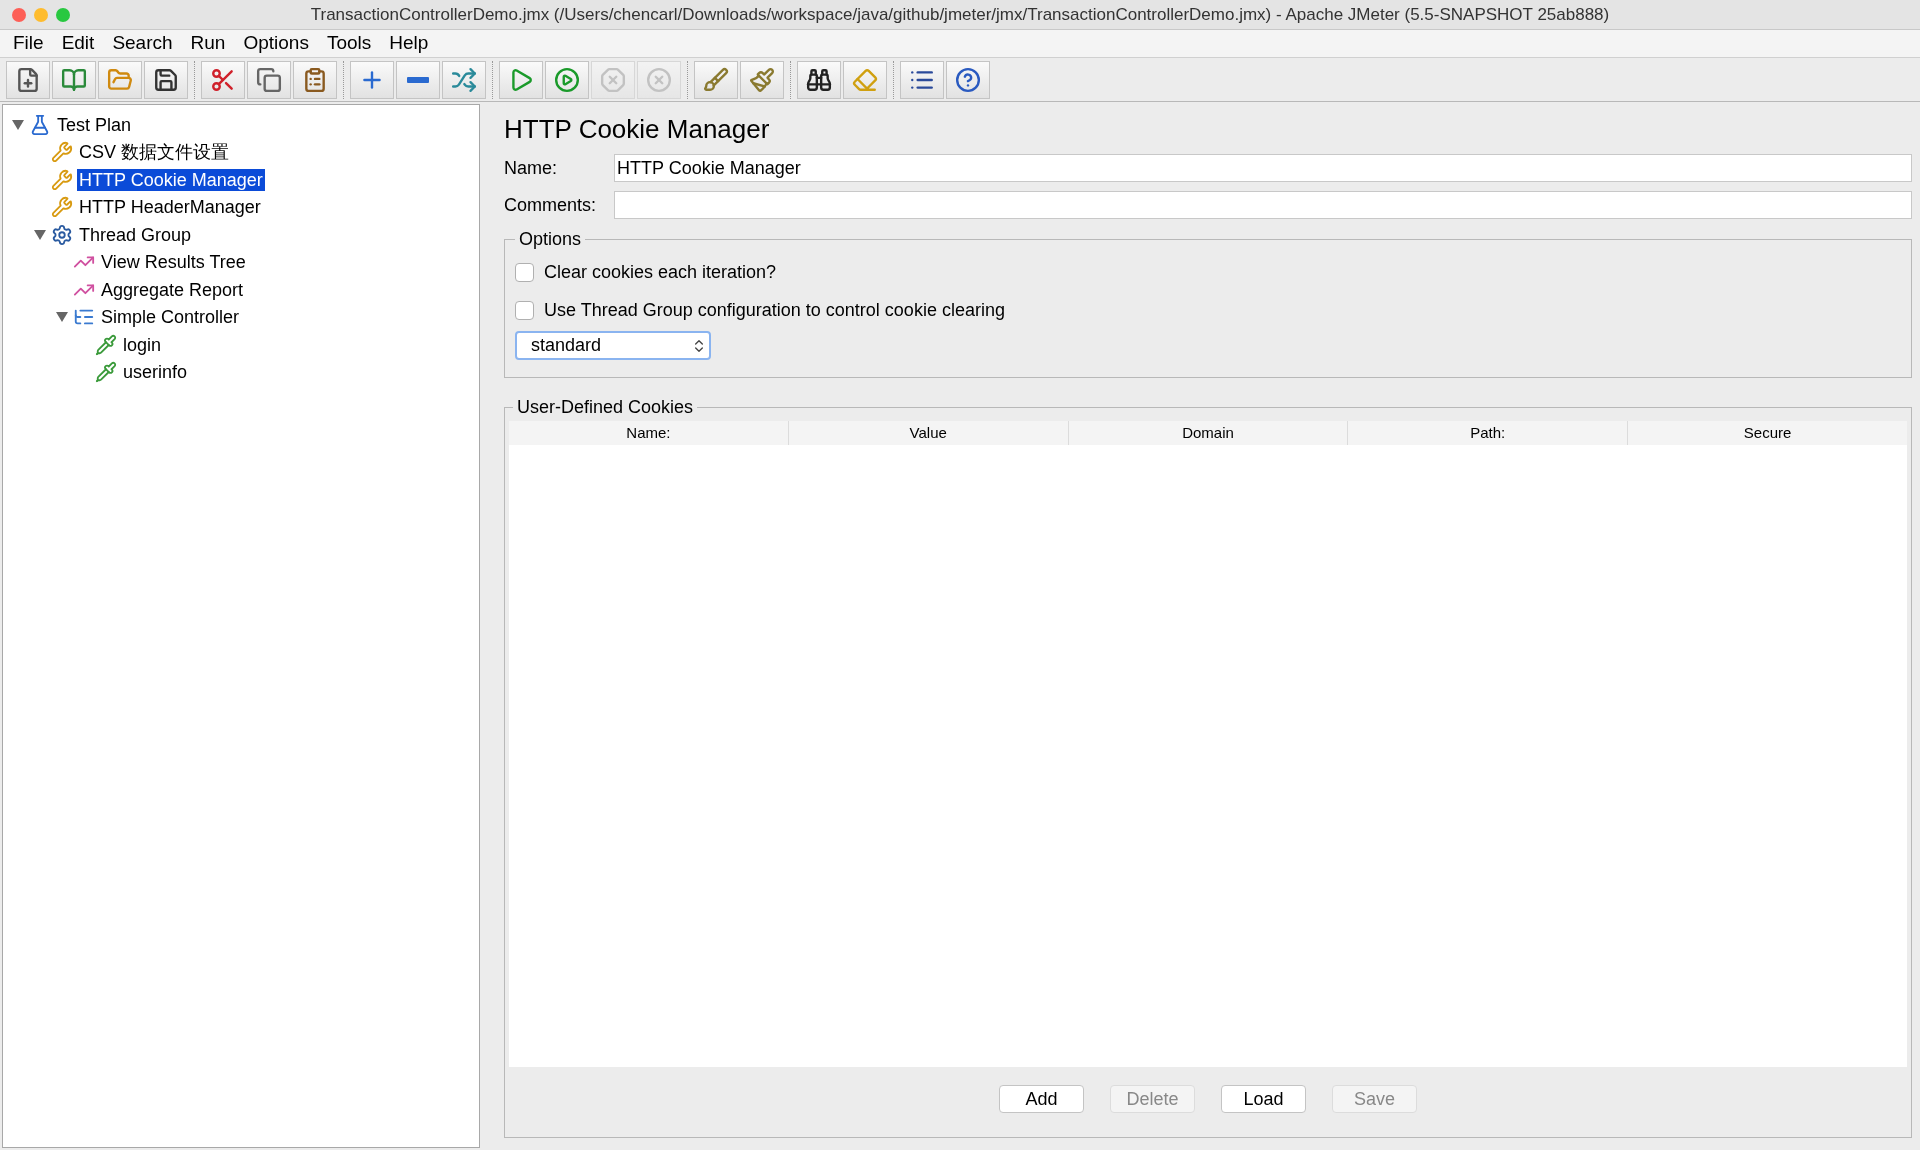  I want to click on menu-item: File, so click(28, 43).